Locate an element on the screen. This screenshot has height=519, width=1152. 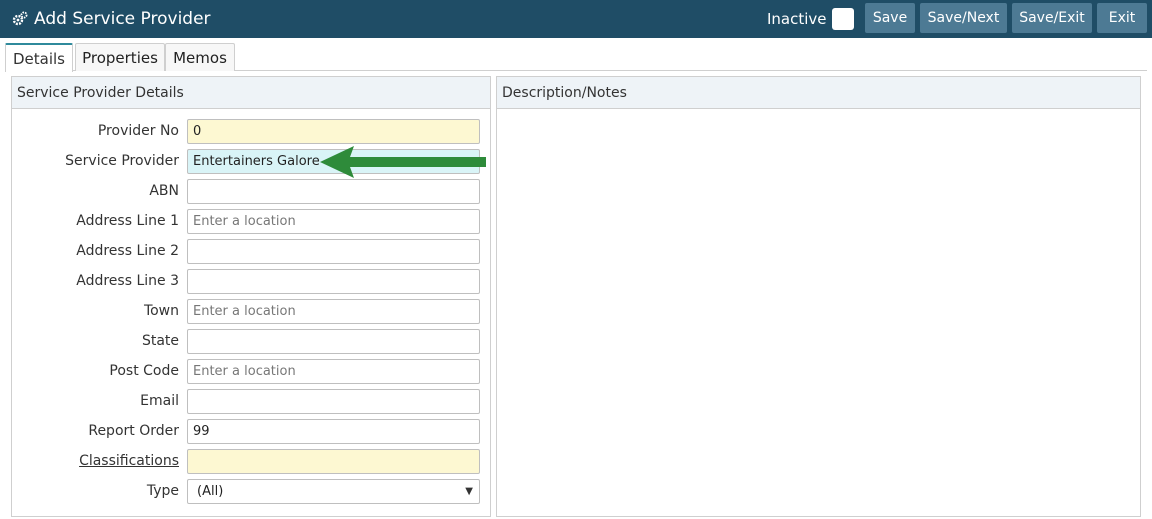
tab-memos: Memos is located at coordinates (200, 57).